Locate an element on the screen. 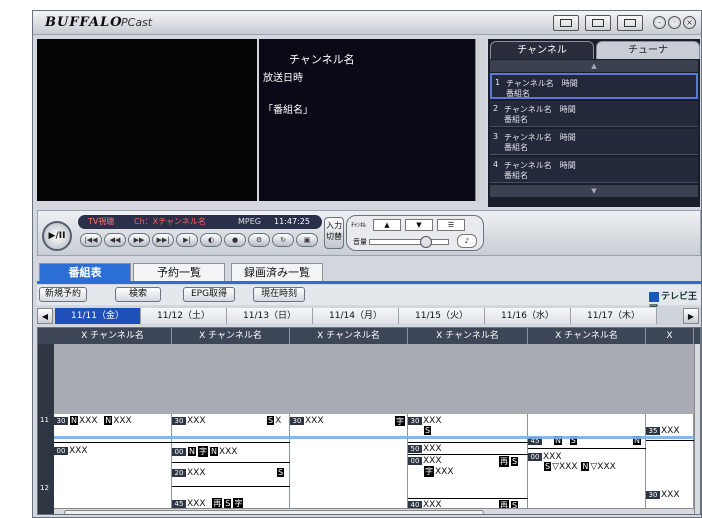 This screenshot has height=518, width=702. program-column: 30 XXX S 50 XXX 00 XXX 再 S 字 XXX 40 XXX 再 S is located at coordinates (468, 464).